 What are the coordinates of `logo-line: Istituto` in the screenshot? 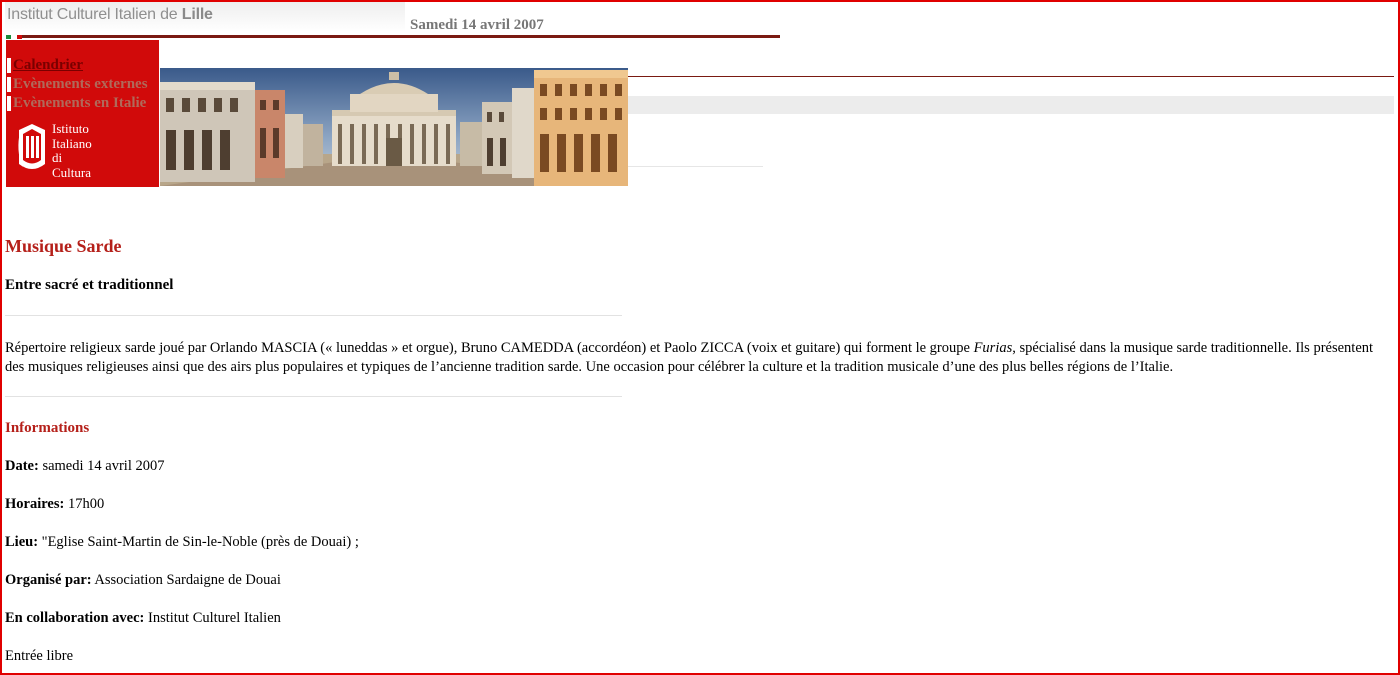 It's located at (70, 128).